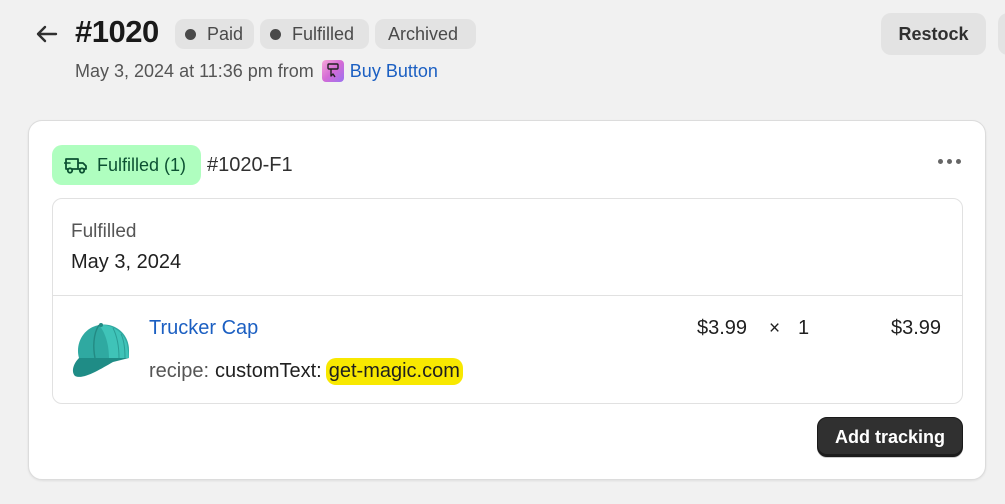 Image resolution: width=1005 pixels, height=504 pixels. I want to click on restock-button: Restock, so click(933, 34).